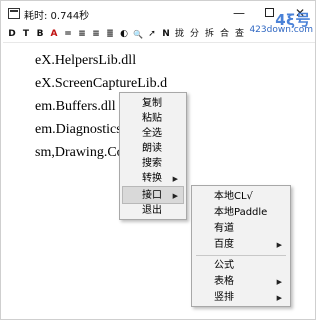 This screenshot has height=320, width=320. Describe the element at coordinates (57, 16) in the screenshot. I see `window-title: 耗时: 0.744秒` at that location.